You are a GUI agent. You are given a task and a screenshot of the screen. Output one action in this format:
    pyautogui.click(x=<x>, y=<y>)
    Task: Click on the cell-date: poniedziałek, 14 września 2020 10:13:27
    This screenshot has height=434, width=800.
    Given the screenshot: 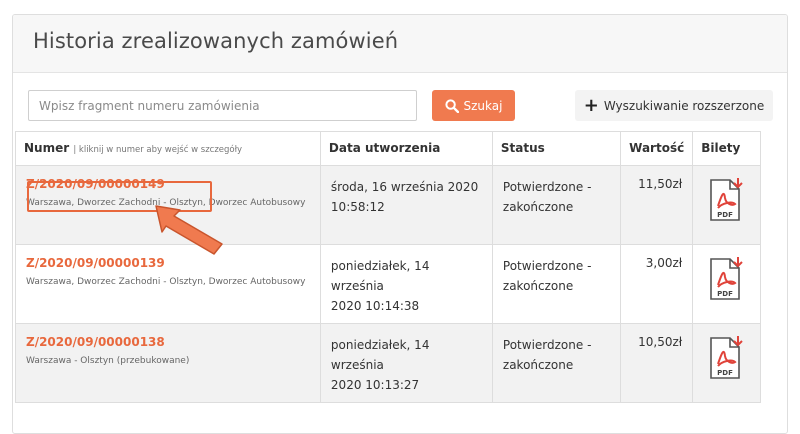 What is the action you would take?
    pyautogui.click(x=406, y=363)
    